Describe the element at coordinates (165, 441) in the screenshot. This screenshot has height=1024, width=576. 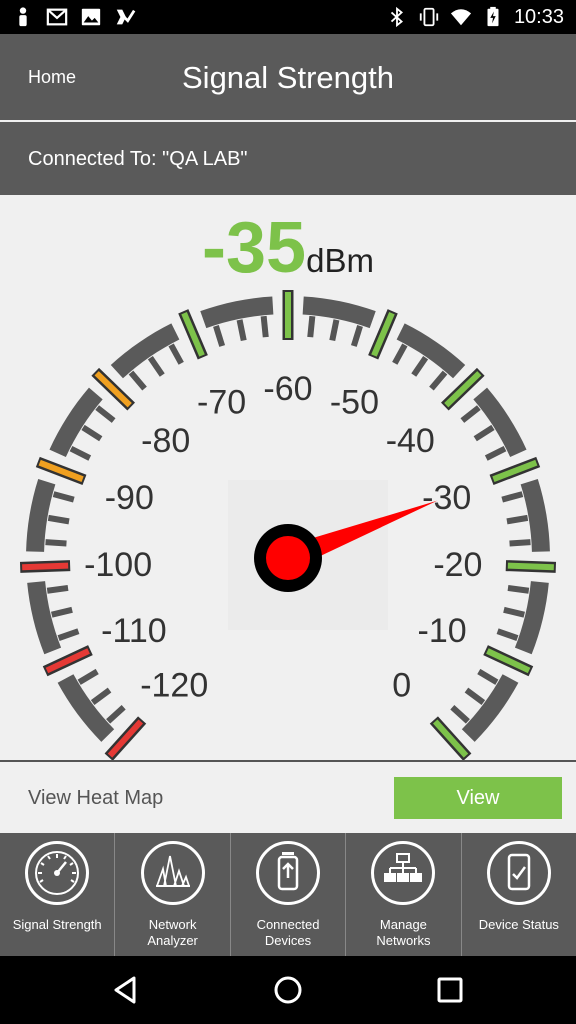
I see `gauge-tick-label: -80` at that location.